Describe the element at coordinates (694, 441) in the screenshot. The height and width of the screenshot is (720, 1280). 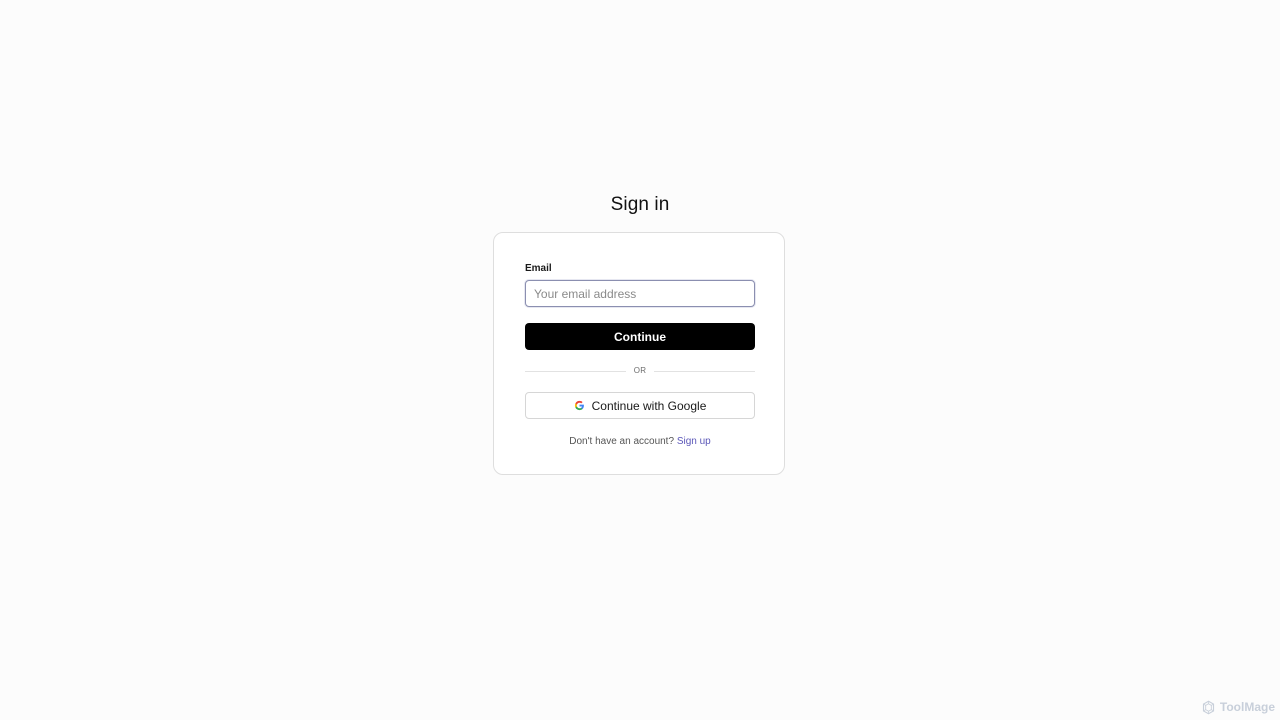
I see `sign-up-link: Sign up` at that location.